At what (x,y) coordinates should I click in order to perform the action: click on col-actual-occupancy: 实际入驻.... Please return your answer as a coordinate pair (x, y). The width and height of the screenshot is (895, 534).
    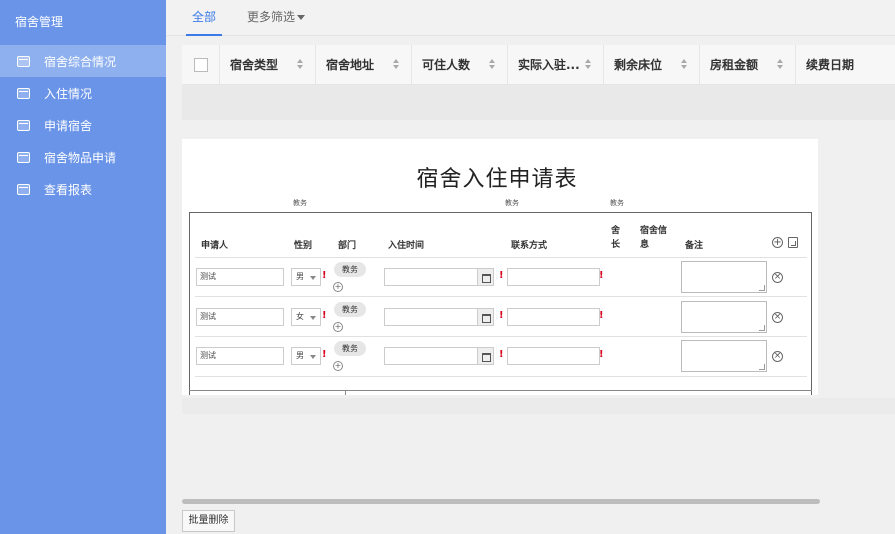
    Looking at the image, I should click on (556, 64).